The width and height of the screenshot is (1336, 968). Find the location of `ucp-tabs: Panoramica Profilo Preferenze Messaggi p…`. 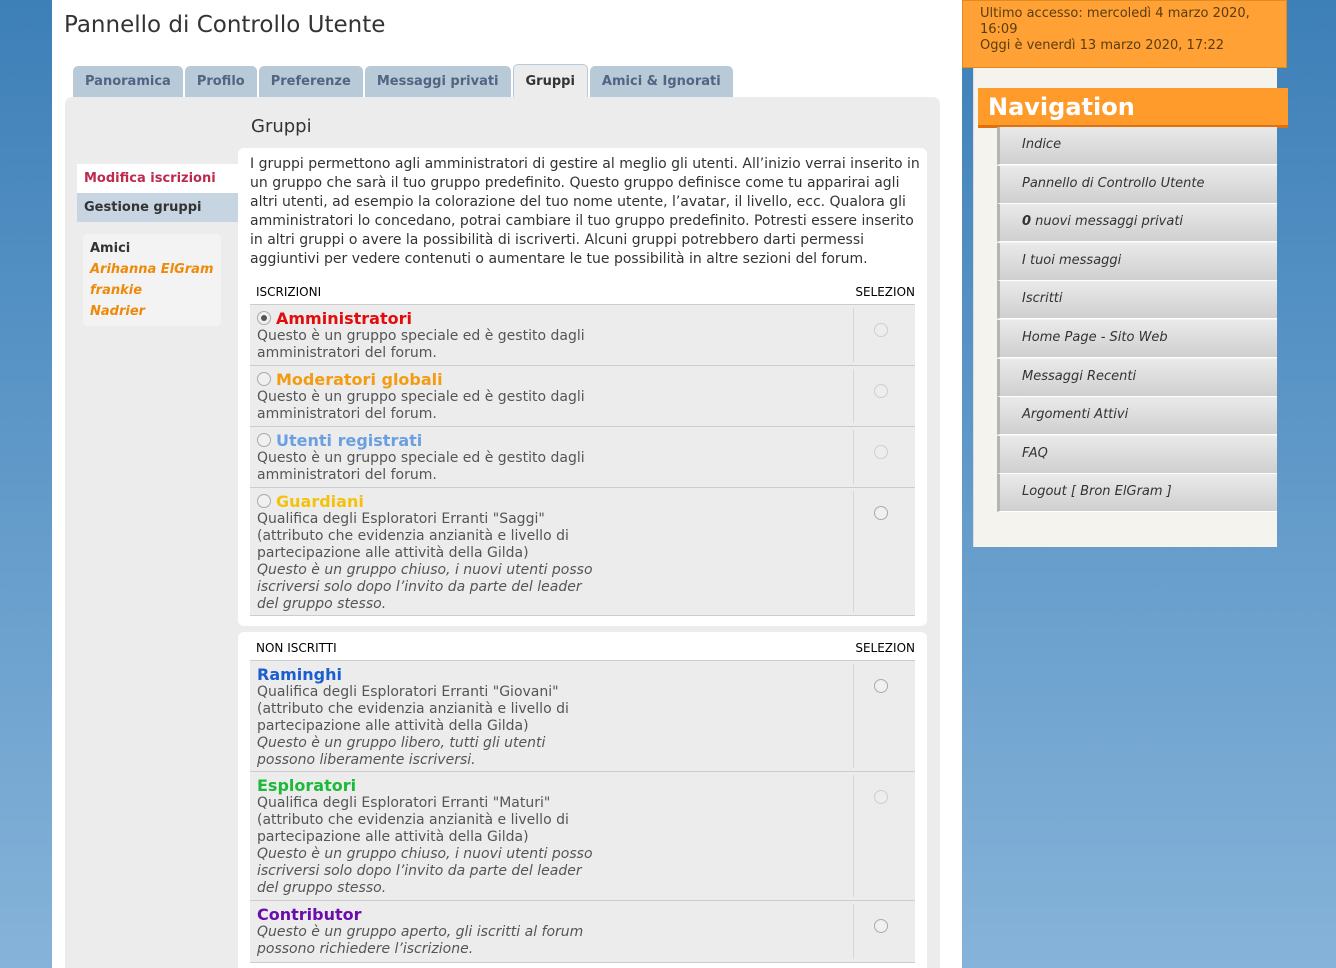

ucp-tabs: Panoramica Profilo Preferenze Messaggi p… is located at coordinates (403, 80).